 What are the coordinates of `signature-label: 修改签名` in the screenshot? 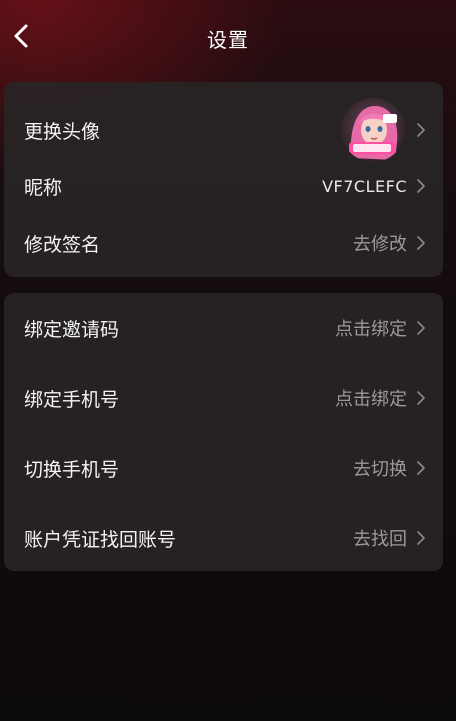 It's located at (62, 244).